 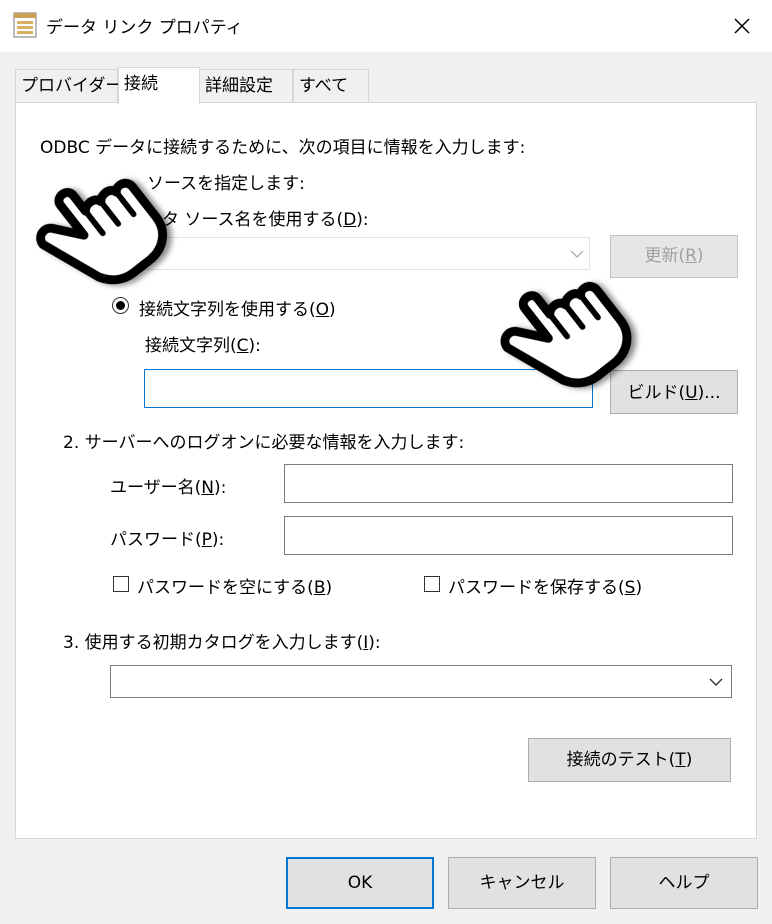 What do you see at coordinates (168, 488) in the screenshot?
I see `username-label: ユーザー名(N):` at bounding box center [168, 488].